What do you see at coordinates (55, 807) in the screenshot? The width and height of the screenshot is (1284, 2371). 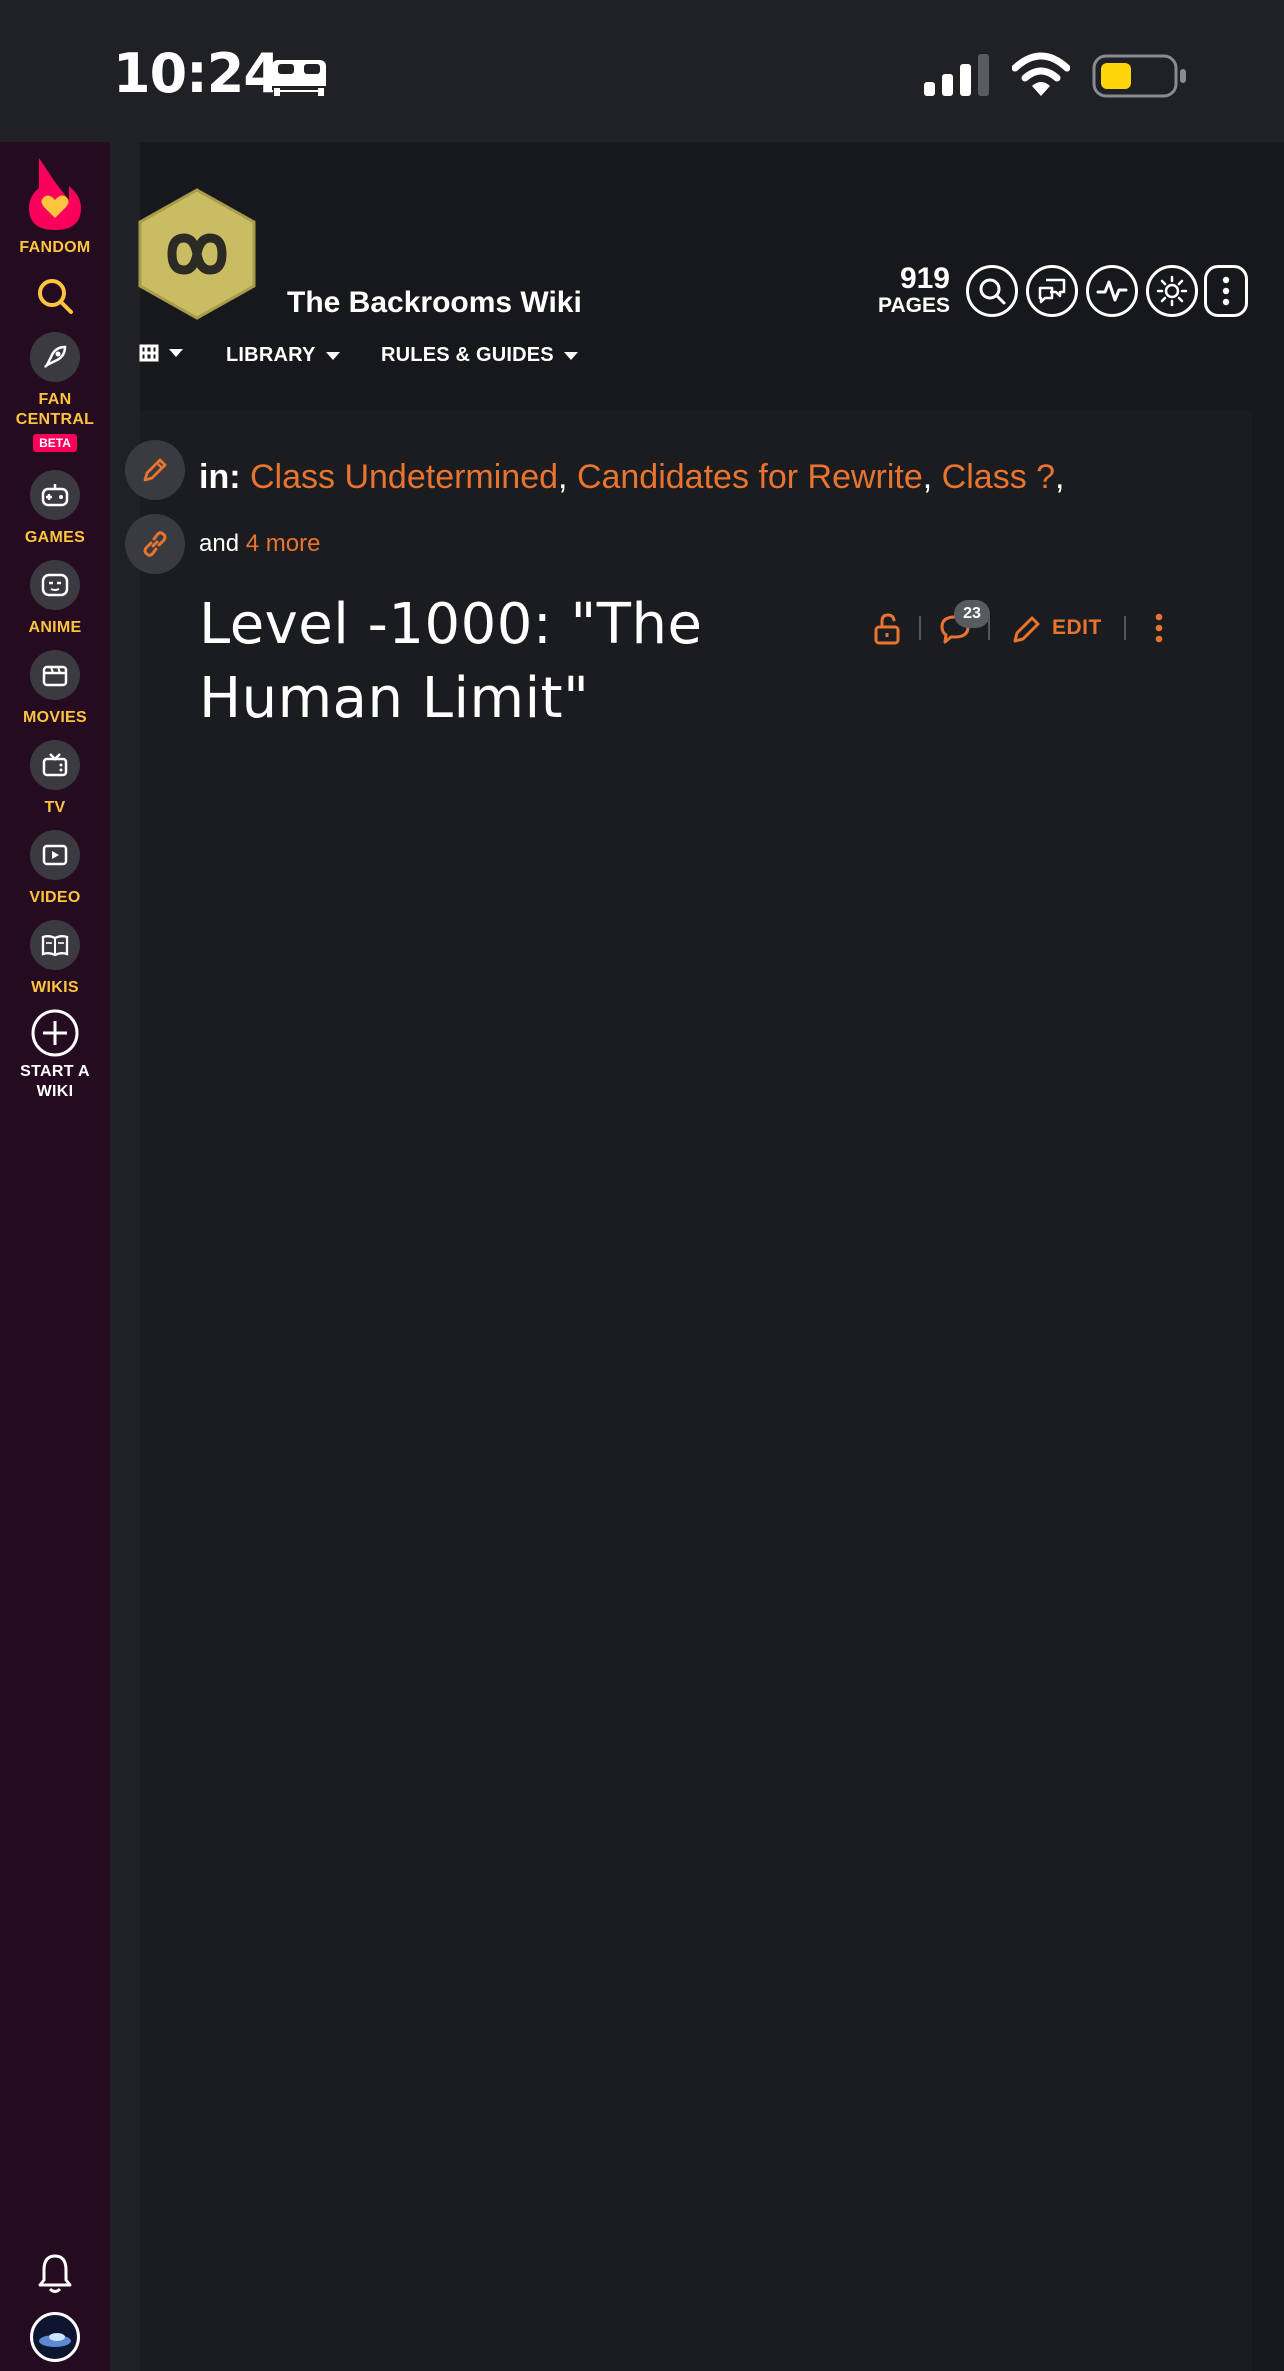 I see `sidebar-item-label: TV` at bounding box center [55, 807].